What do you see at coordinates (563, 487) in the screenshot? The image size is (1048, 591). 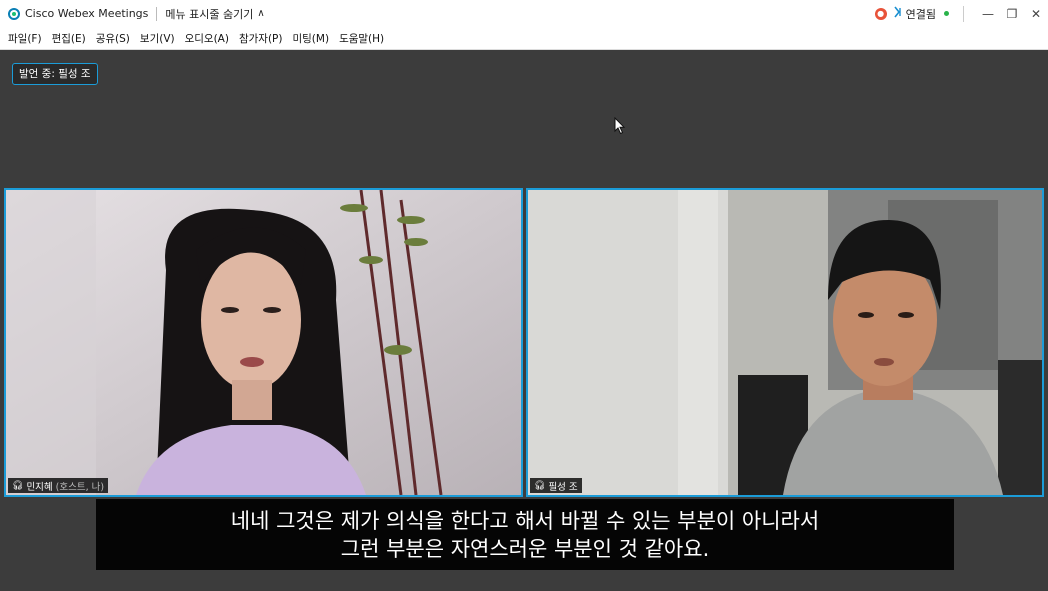 I see `participant-name: 필성 조` at bounding box center [563, 487].